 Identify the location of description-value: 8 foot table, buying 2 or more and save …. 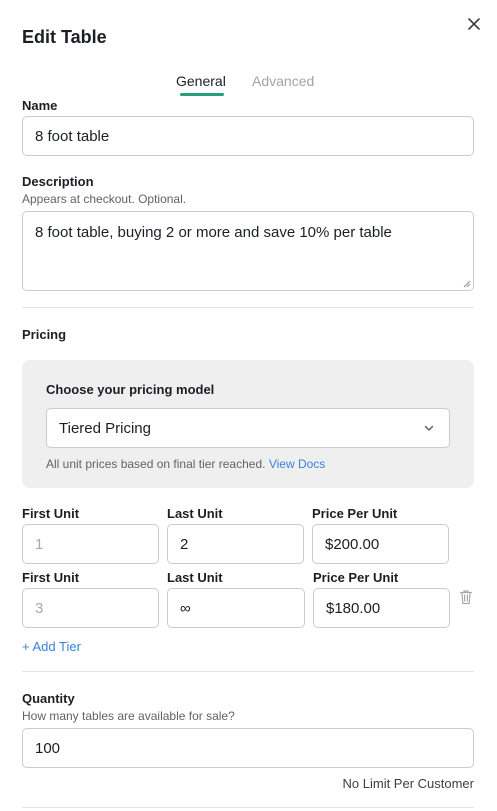
(213, 232).